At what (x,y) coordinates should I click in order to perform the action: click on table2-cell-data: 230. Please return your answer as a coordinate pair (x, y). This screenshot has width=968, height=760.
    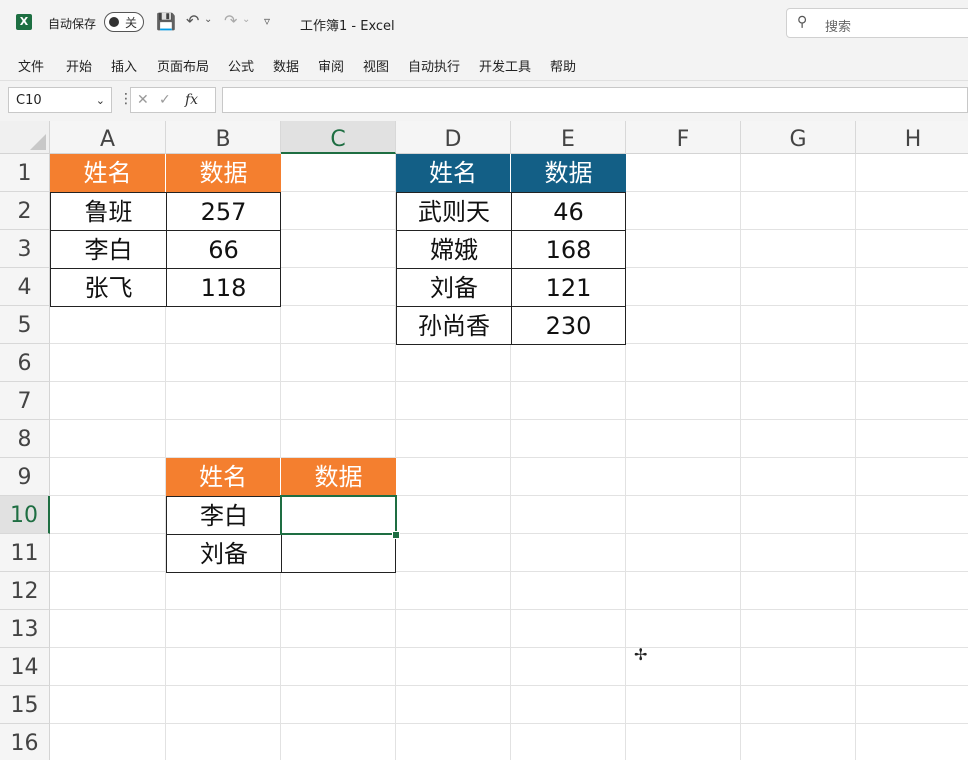
    Looking at the image, I should click on (568, 325).